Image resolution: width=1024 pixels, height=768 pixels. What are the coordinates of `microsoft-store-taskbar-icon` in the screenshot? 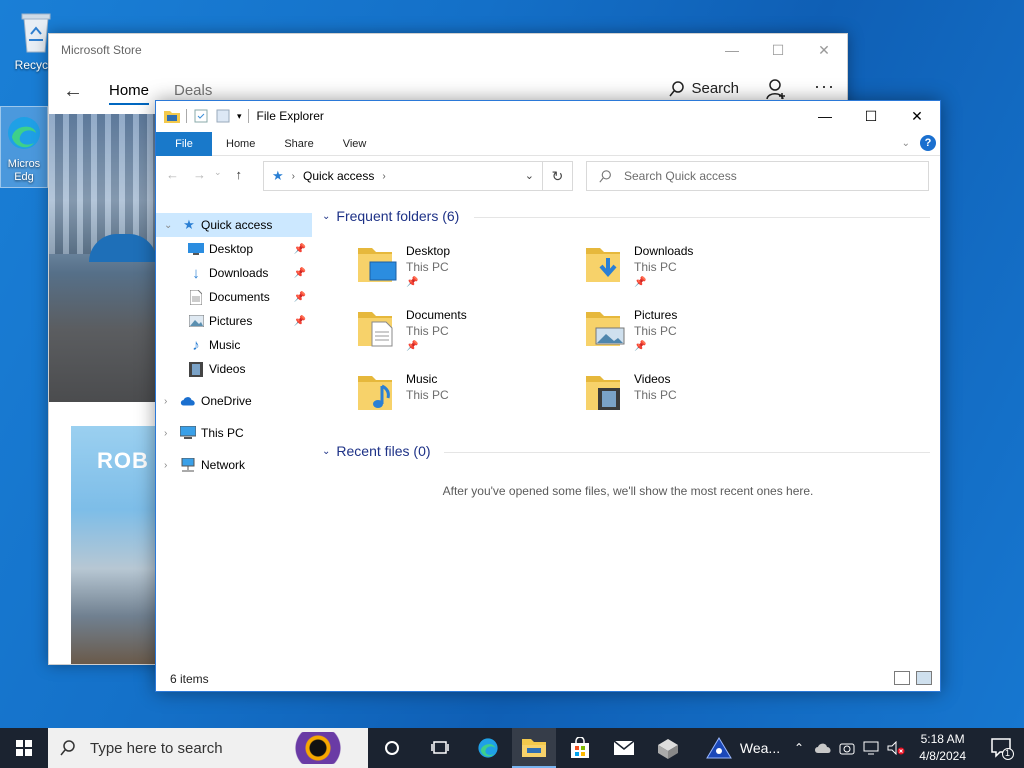 It's located at (580, 748).